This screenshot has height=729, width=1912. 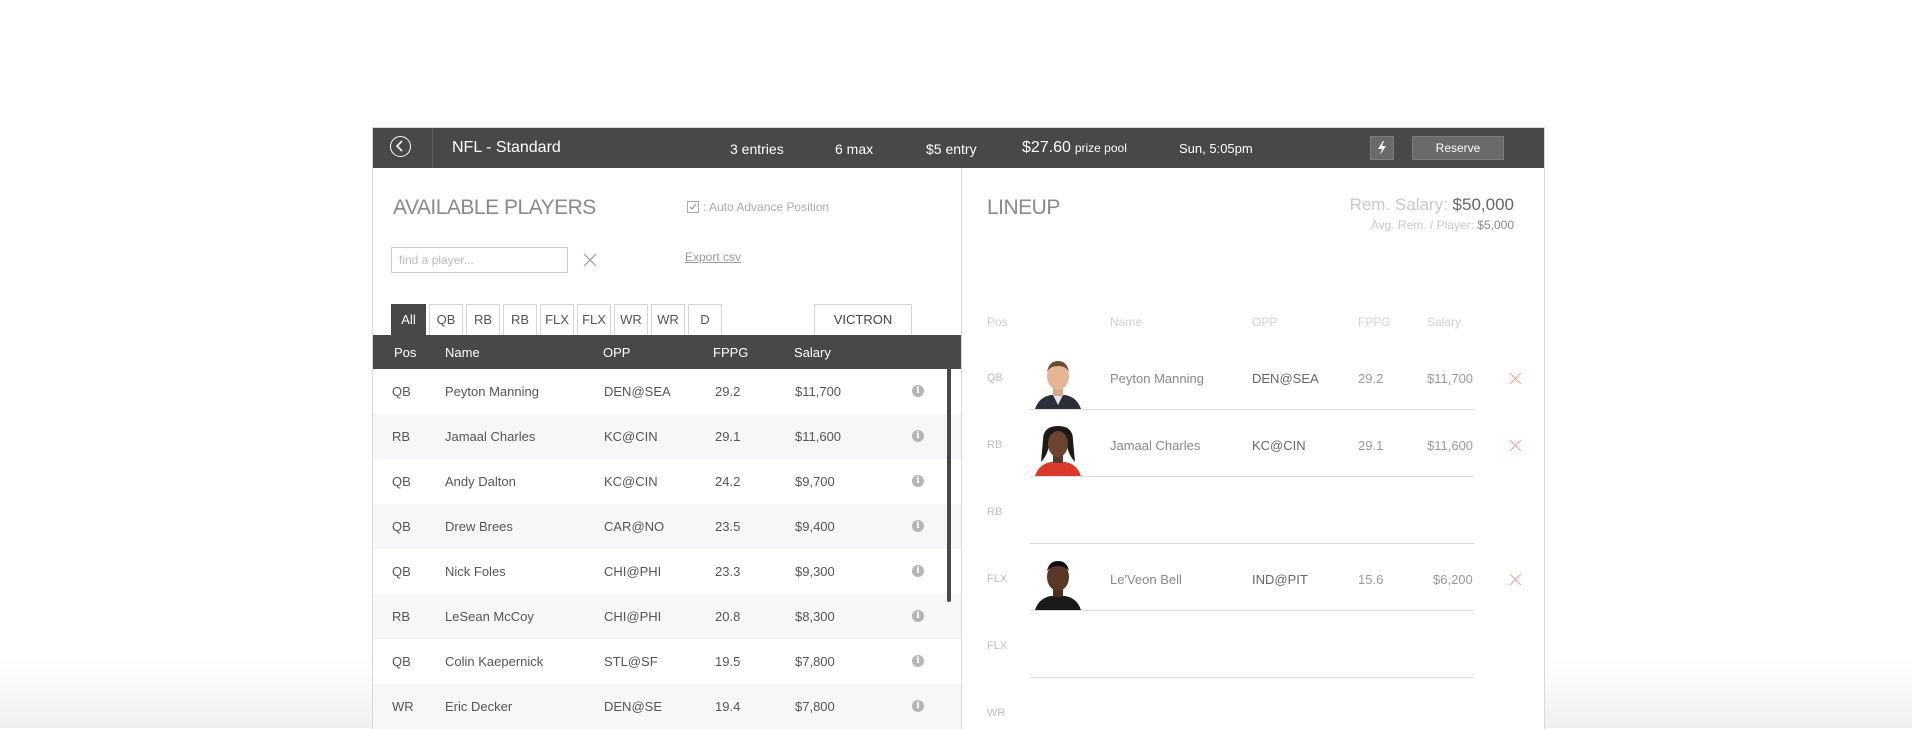 I want to click on player-fppg: 24.2, so click(x=728, y=481).